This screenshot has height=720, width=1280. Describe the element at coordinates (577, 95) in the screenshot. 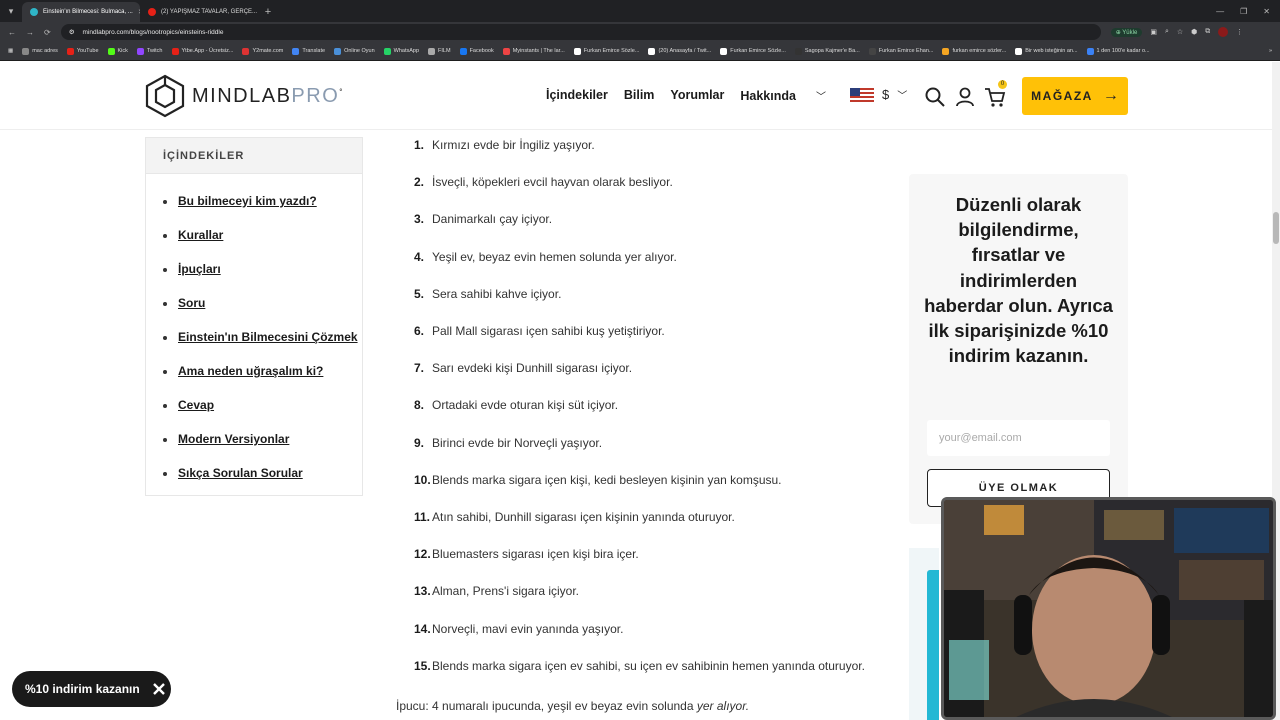

I see `nav-contents: İçindekiler` at that location.